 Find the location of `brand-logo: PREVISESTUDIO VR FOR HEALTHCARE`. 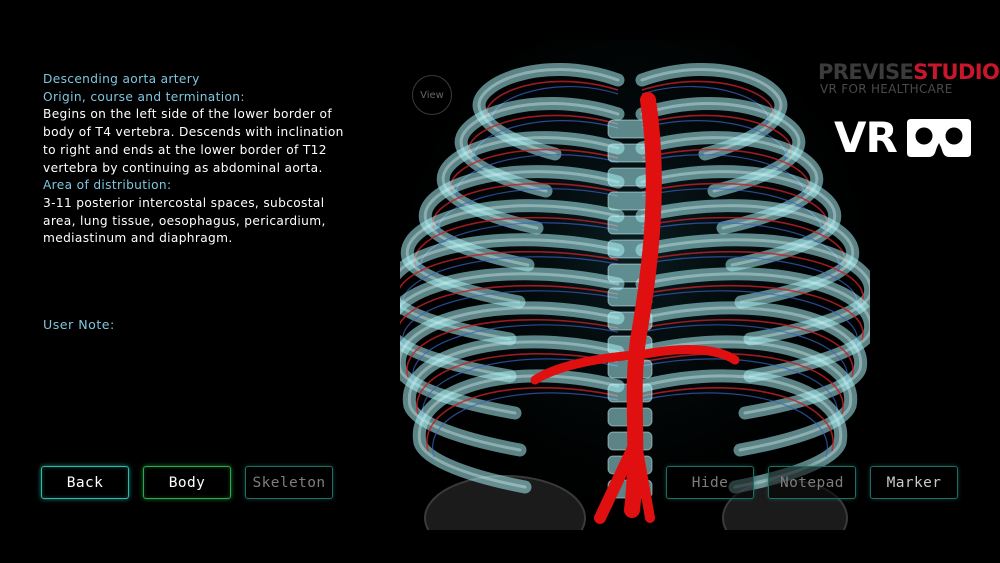

brand-logo: PREVISESTUDIO VR FOR HEALTHCARE is located at coordinates (909, 78).